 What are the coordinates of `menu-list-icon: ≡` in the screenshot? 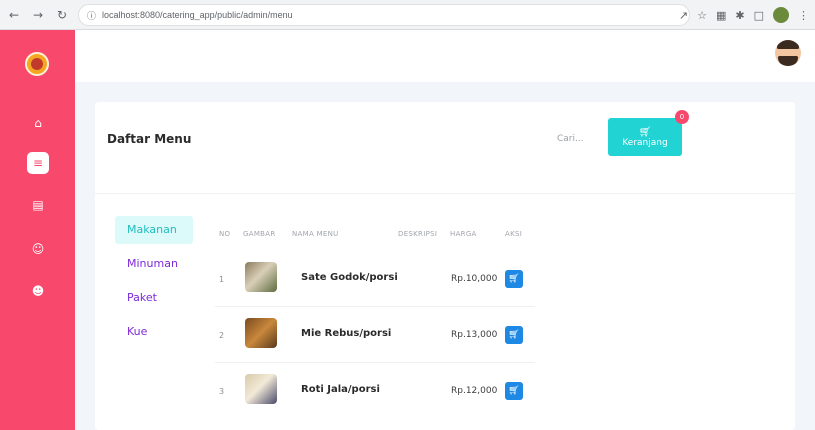 It's located at (38, 163).